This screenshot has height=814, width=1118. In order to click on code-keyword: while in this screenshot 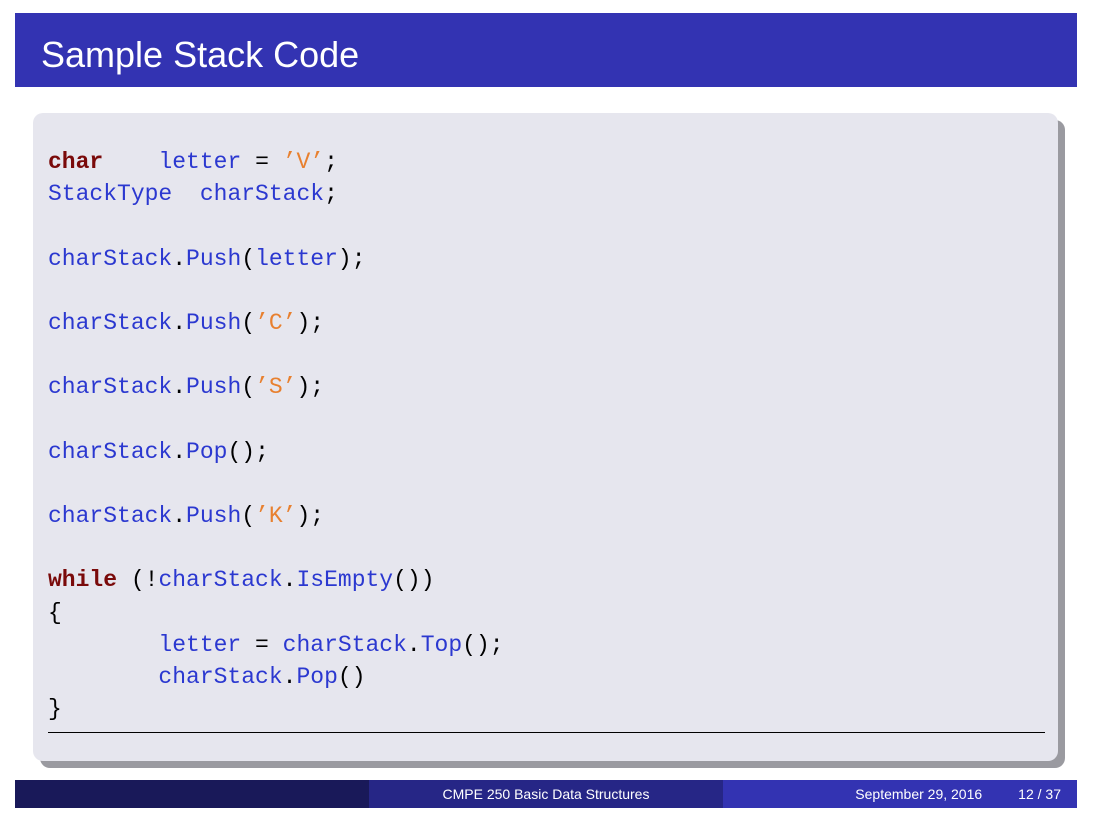, I will do `click(83, 580)`.